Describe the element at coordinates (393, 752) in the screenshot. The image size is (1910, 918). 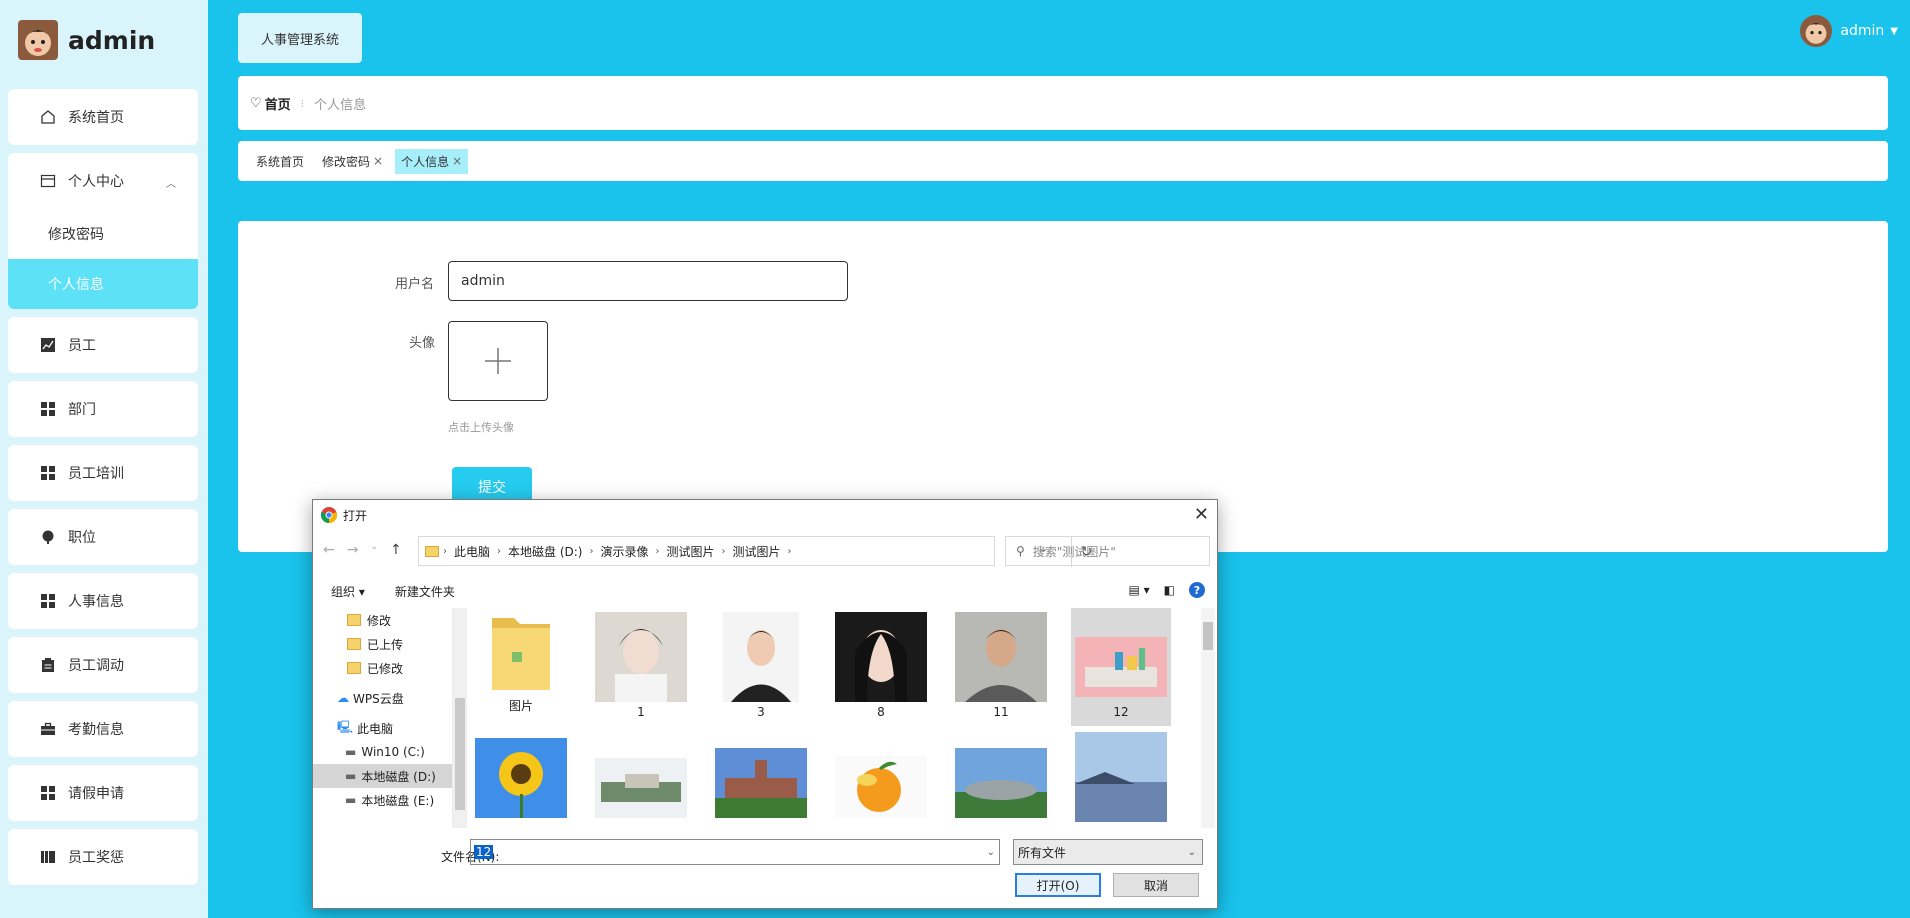
I see `tree-item-label: Win10 (C:)` at that location.